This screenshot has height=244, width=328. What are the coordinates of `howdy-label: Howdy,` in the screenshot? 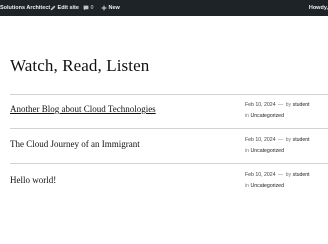 It's located at (318, 8).